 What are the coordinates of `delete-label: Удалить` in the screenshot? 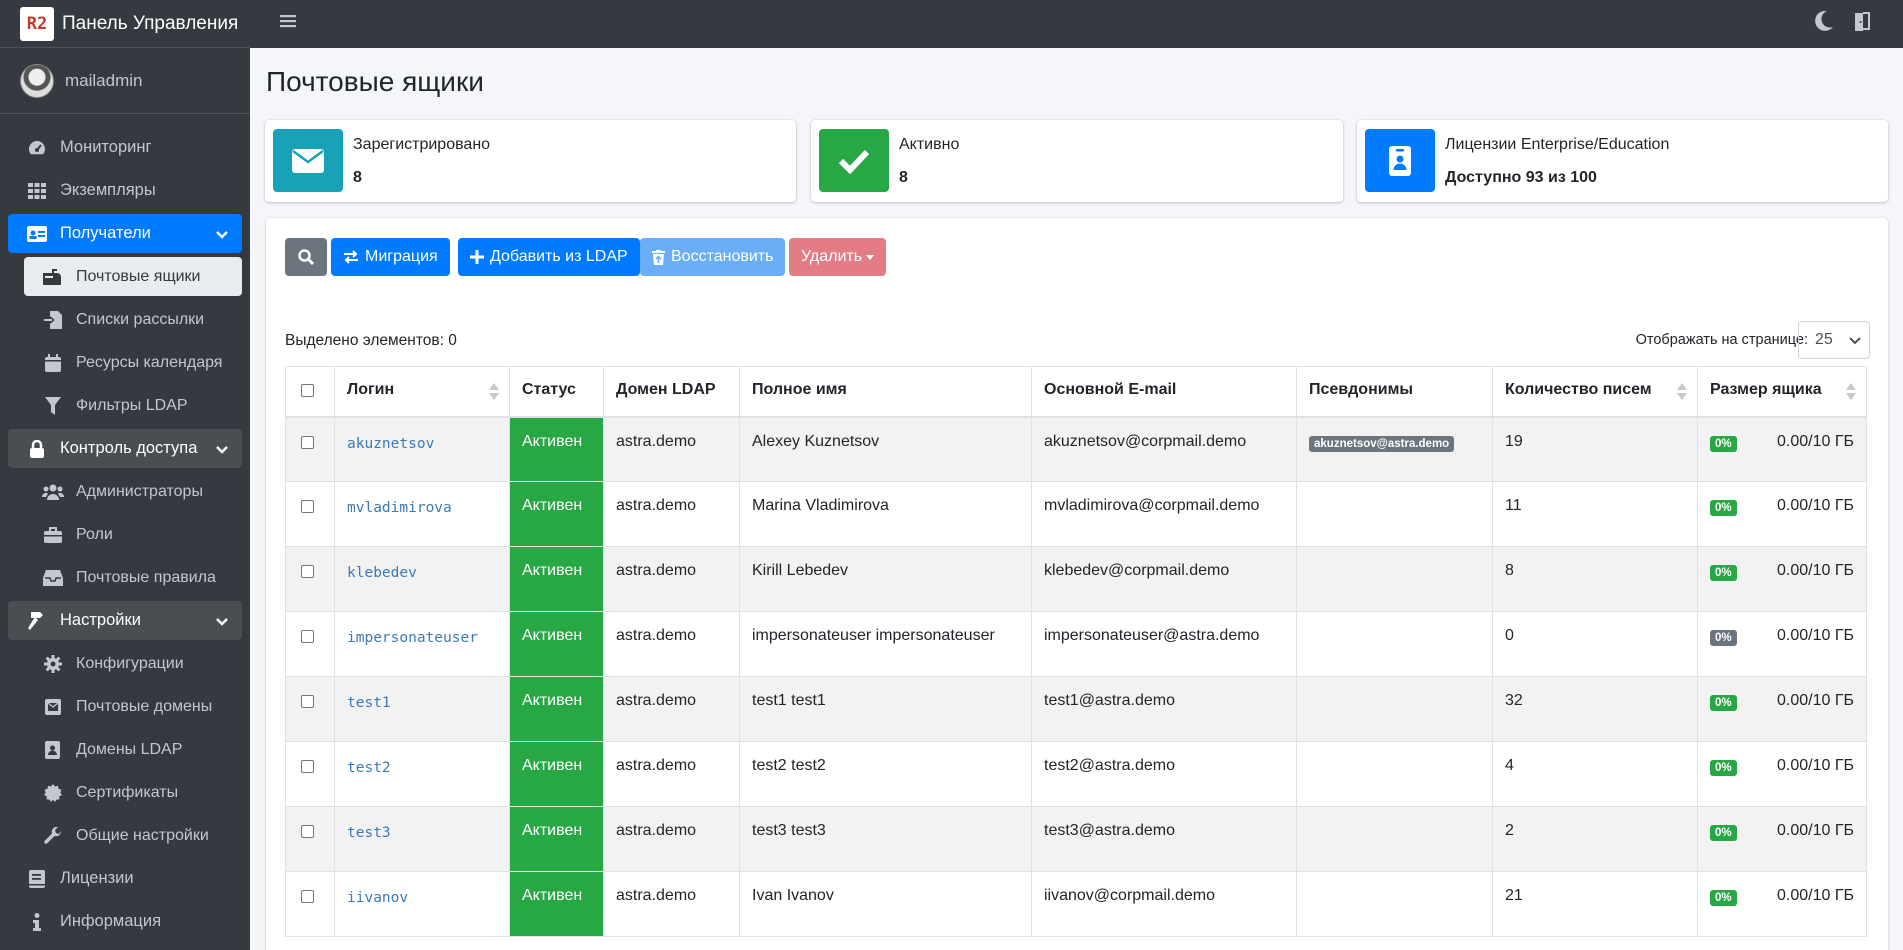 It's located at (832, 256).